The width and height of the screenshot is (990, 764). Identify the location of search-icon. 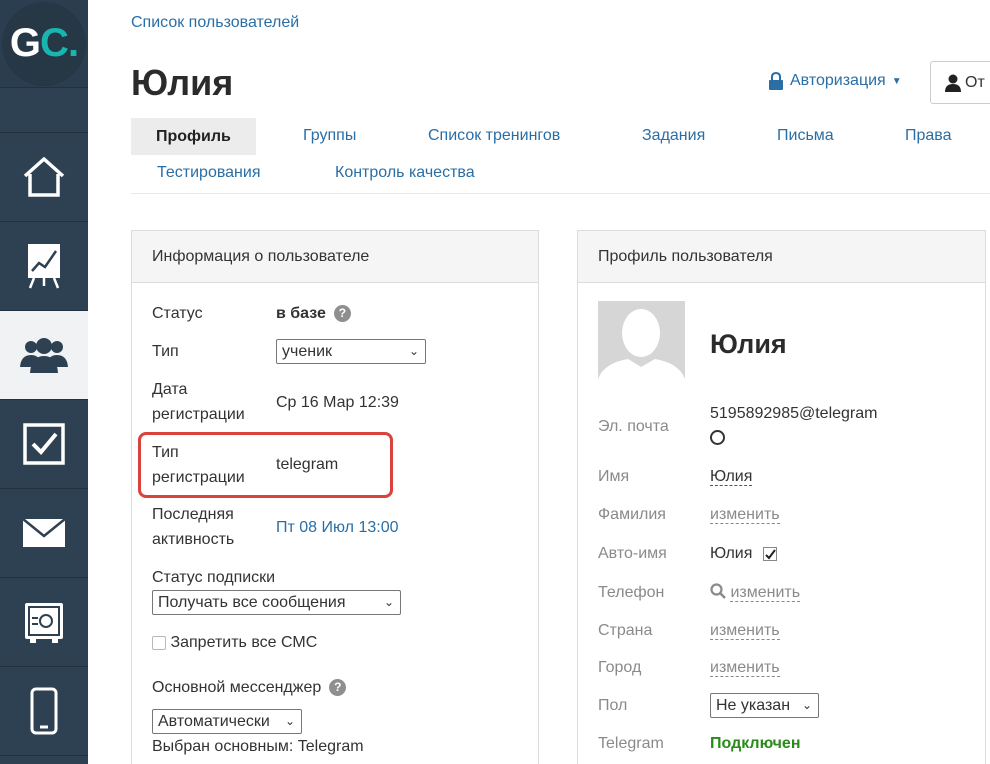
(718, 591).